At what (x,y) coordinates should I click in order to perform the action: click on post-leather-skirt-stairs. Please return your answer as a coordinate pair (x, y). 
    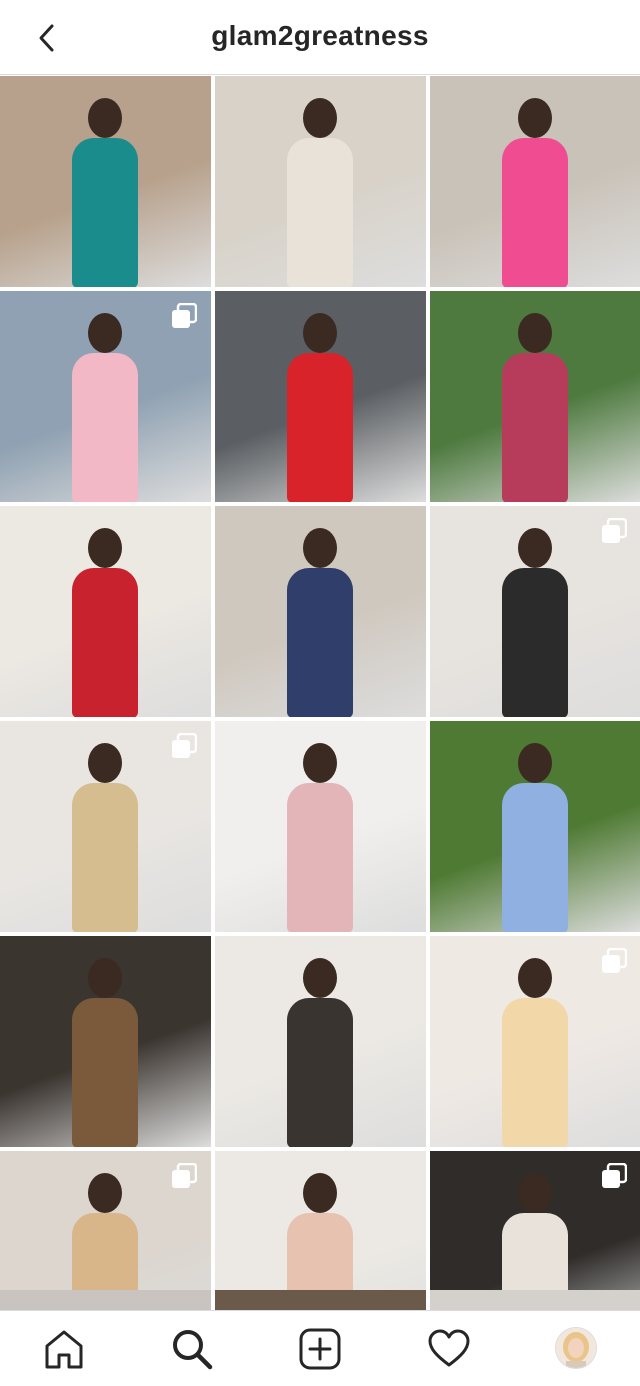
    Looking at the image, I should click on (320, 1041).